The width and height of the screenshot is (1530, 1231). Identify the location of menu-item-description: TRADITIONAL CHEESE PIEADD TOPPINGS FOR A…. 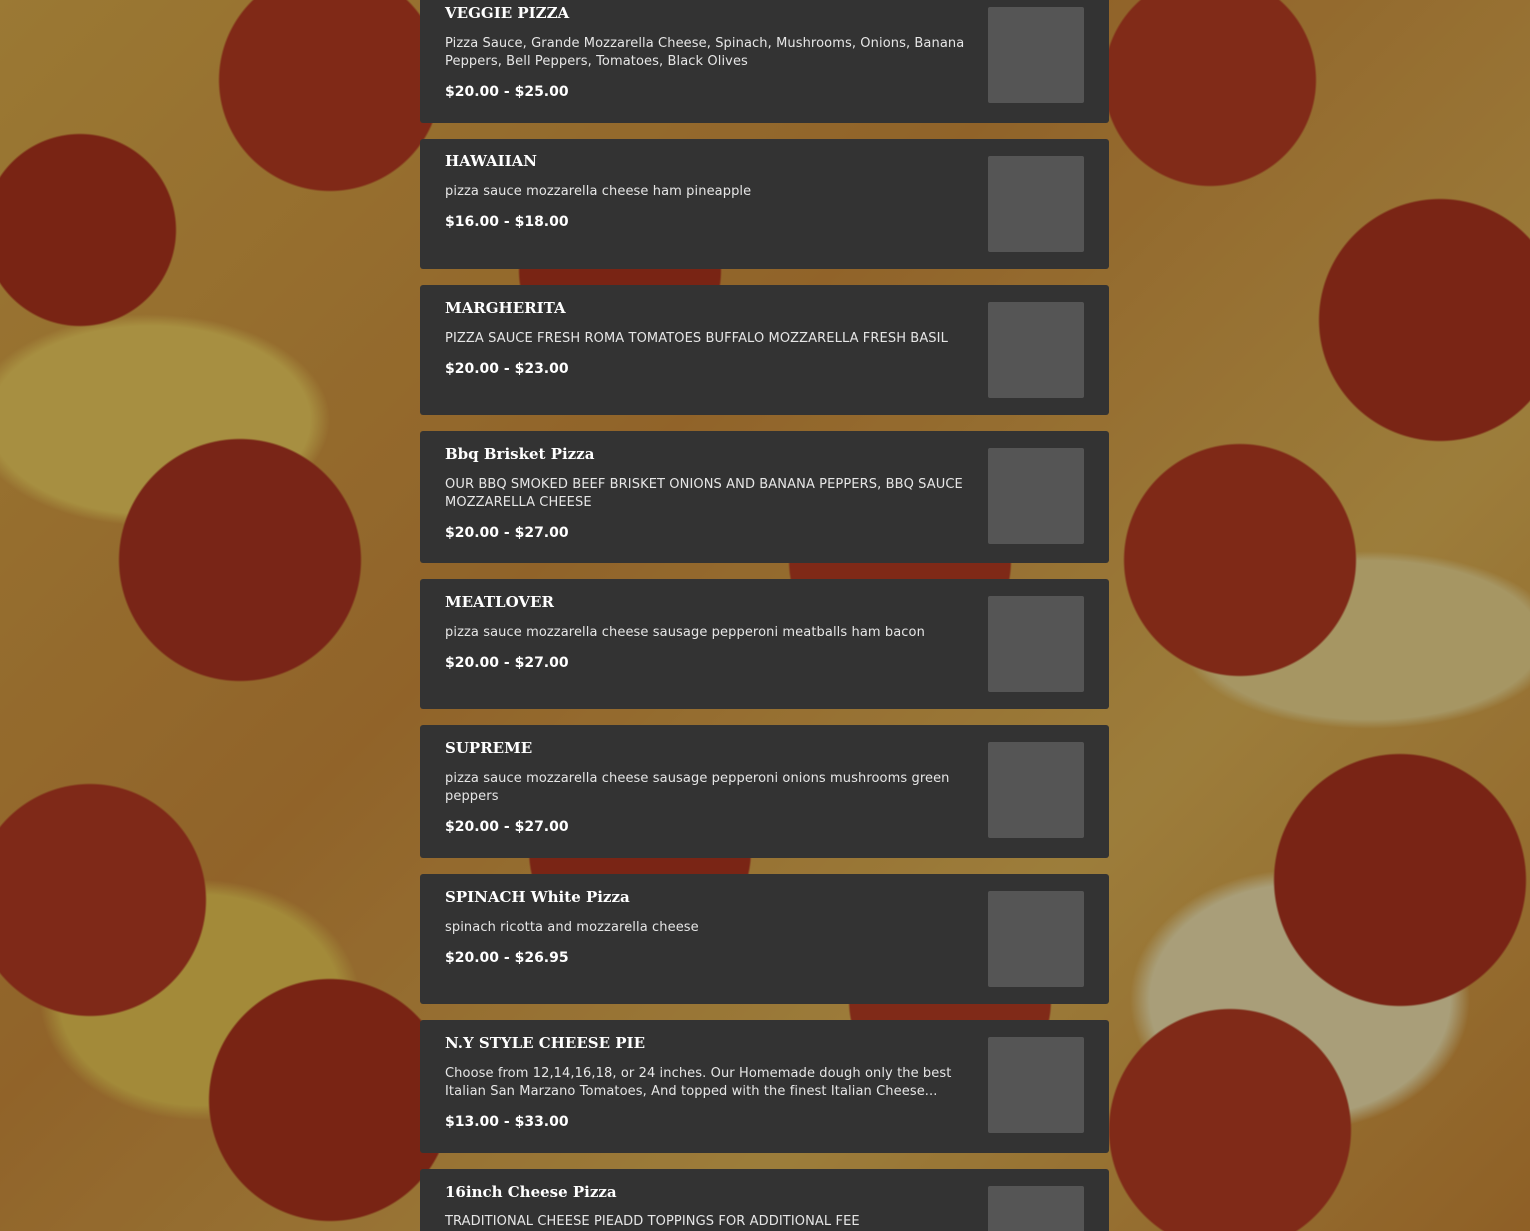
(652, 1221).